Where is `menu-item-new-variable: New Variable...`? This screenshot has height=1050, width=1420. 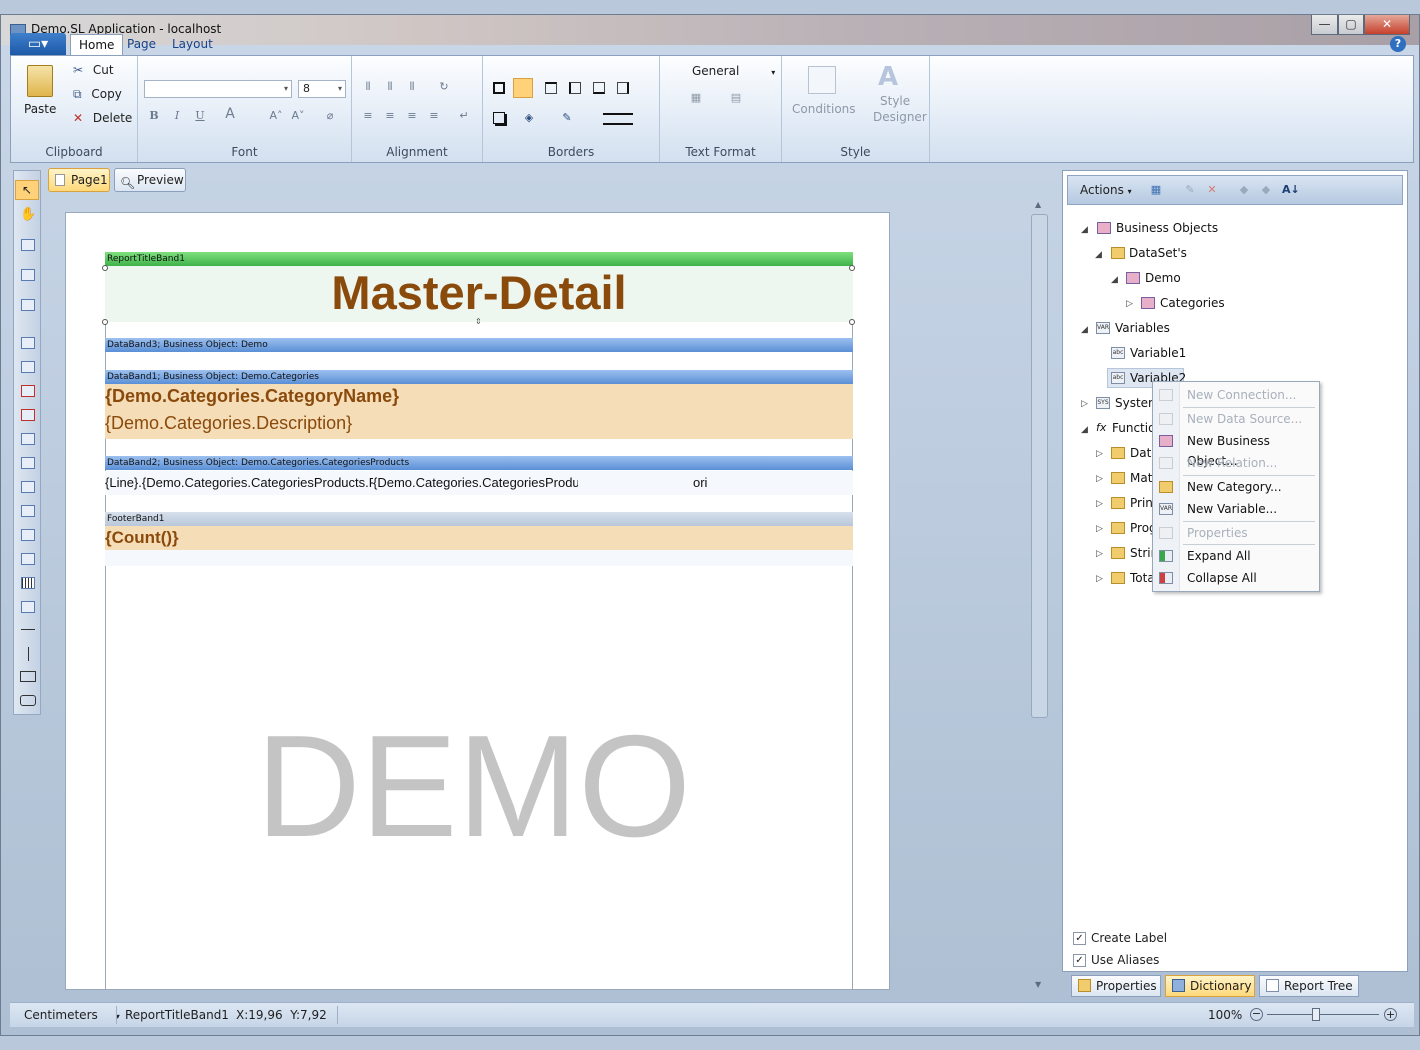 menu-item-new-variable: New Variable... is located at coordinates (1232, 509).